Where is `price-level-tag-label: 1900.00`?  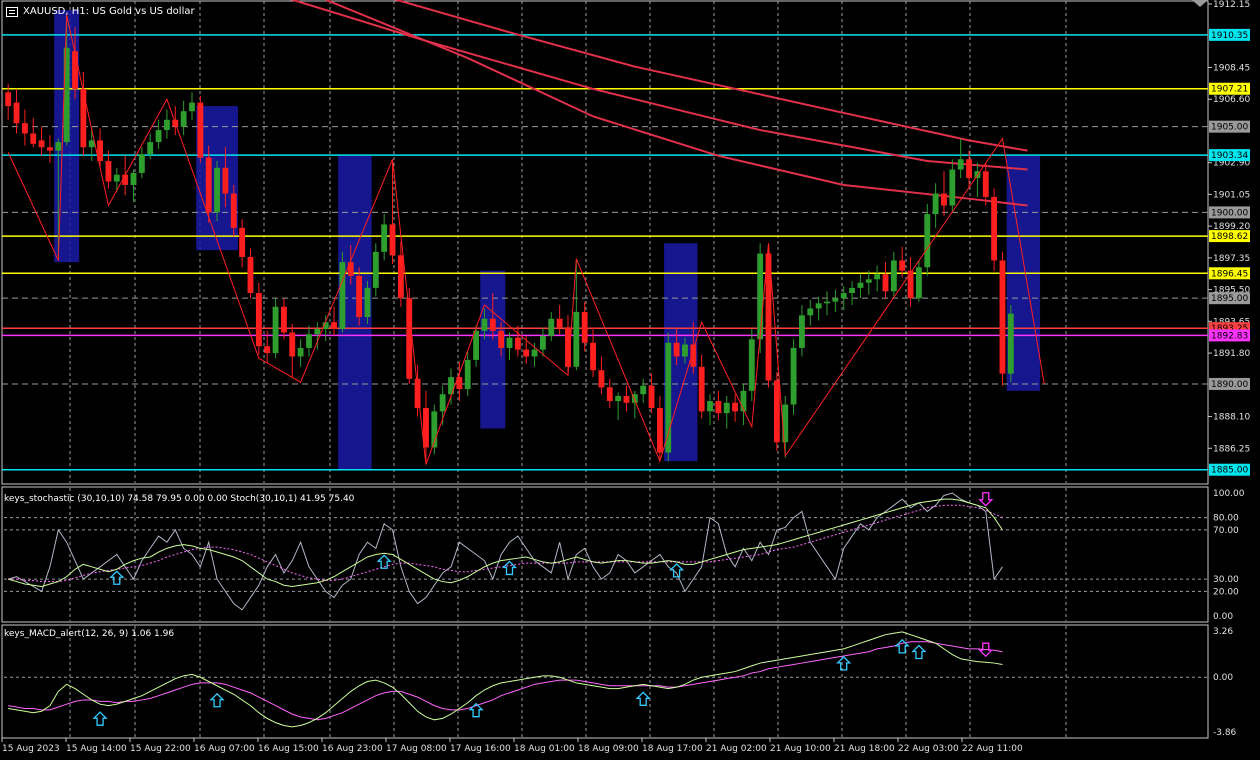
price-level-tag-label: 1900.00 is located at coordinates (1229, 213).